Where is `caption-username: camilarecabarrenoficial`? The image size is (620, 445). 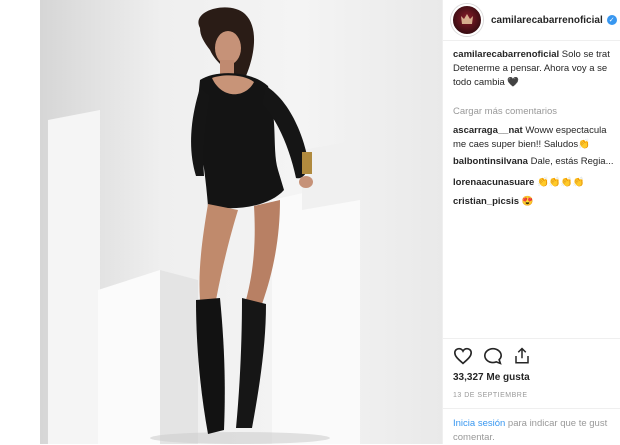
caption-username: camilarecabarrenoficial is located at coordinates (506, 54).